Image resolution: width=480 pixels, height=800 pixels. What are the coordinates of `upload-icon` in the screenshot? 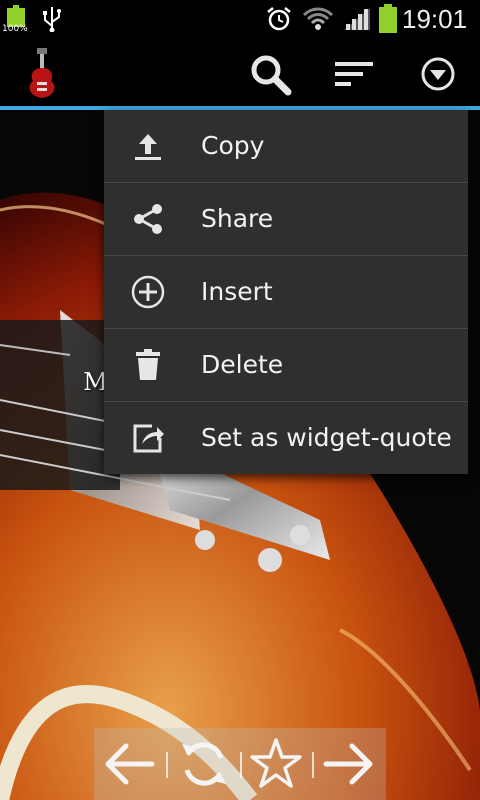 It's located at (148, 147).